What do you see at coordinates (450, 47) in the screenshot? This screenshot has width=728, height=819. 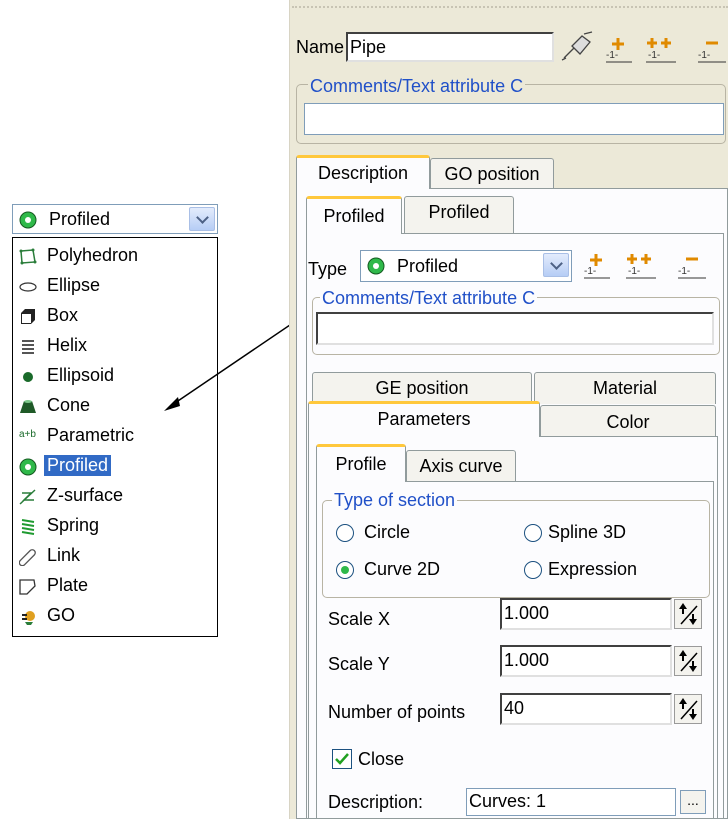 I see `name-input: Pipe` at bounding box center [450, 47].